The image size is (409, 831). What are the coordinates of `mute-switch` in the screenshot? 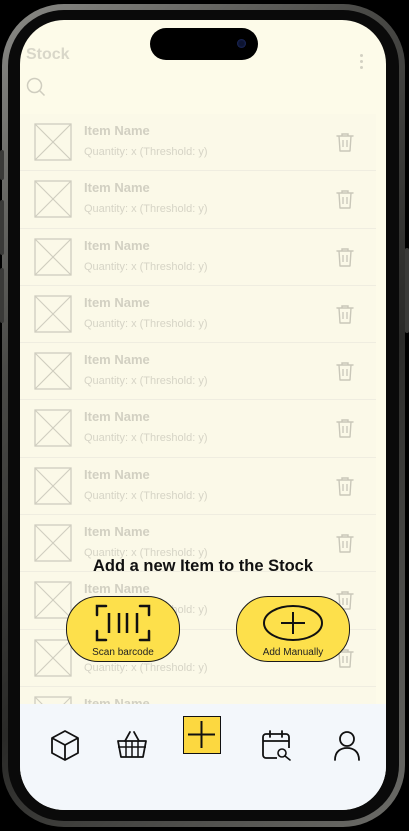 It's located at (2, 165).